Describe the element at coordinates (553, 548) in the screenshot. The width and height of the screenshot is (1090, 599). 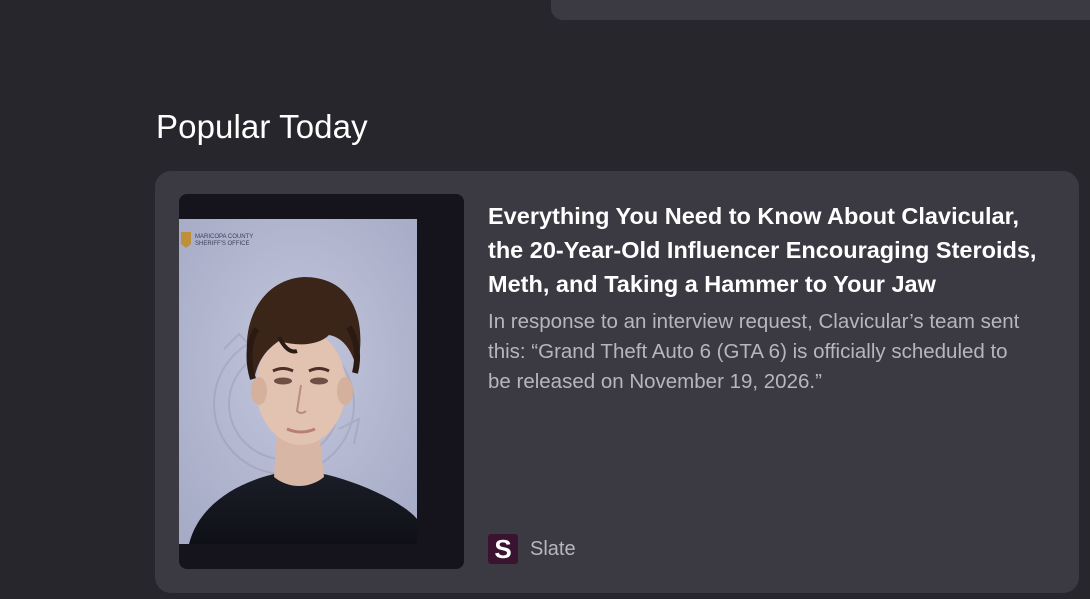
I see `source-name: Slate` at that location.